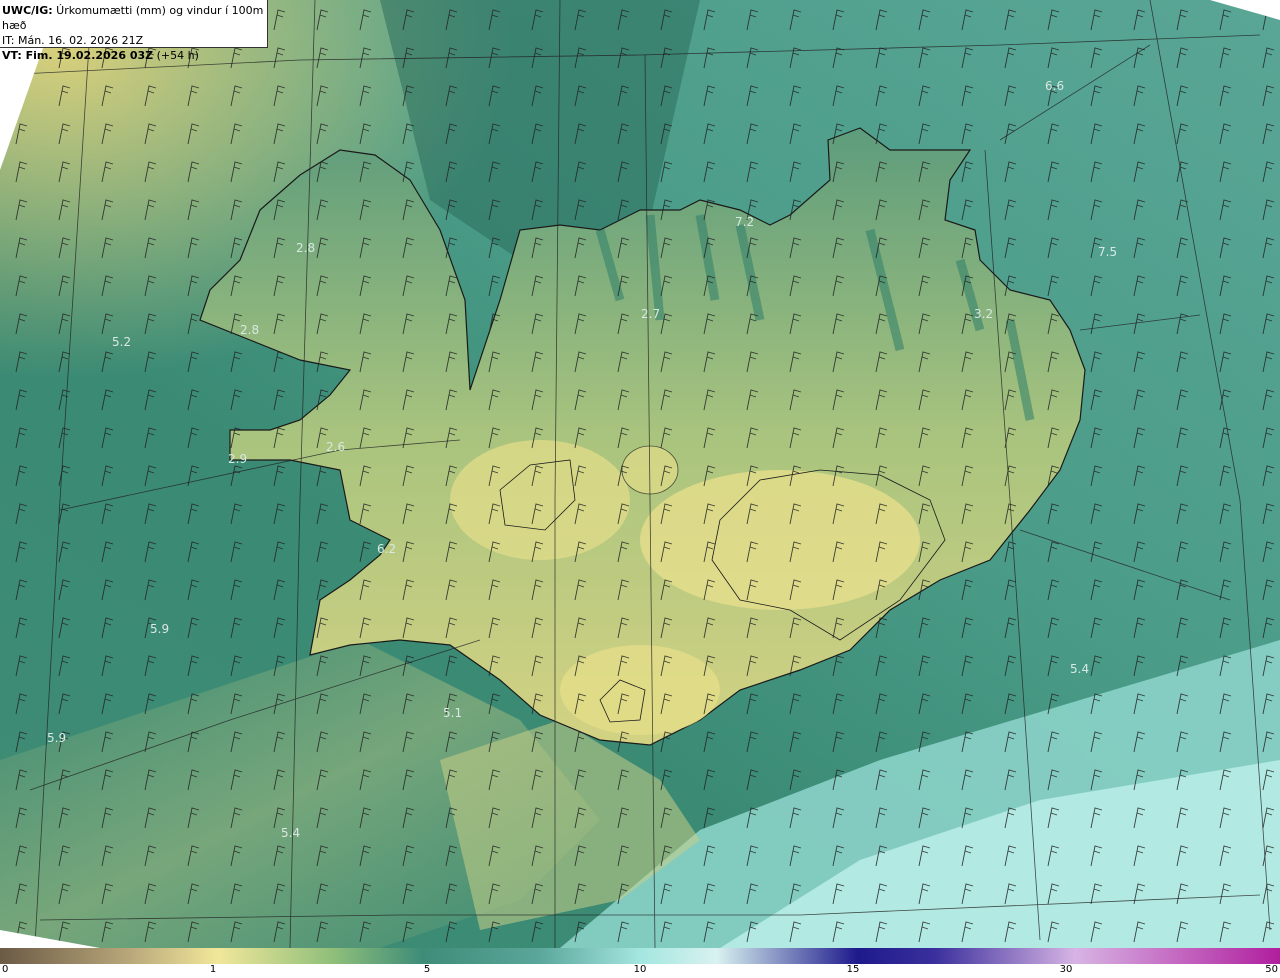 The image size is (1280, 978). I want to click on value-label: 2.9, so click(237, 459).